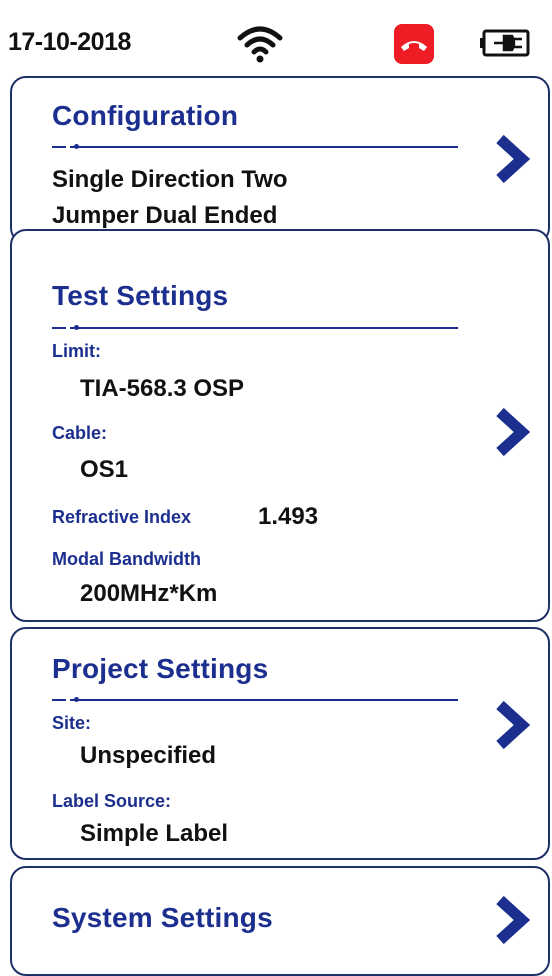  What do you see at coordinates (165, 215) in the screenshot?
I see `configuration-value-line2: Jumper Dual Ended` at bounding box center [165, 215].